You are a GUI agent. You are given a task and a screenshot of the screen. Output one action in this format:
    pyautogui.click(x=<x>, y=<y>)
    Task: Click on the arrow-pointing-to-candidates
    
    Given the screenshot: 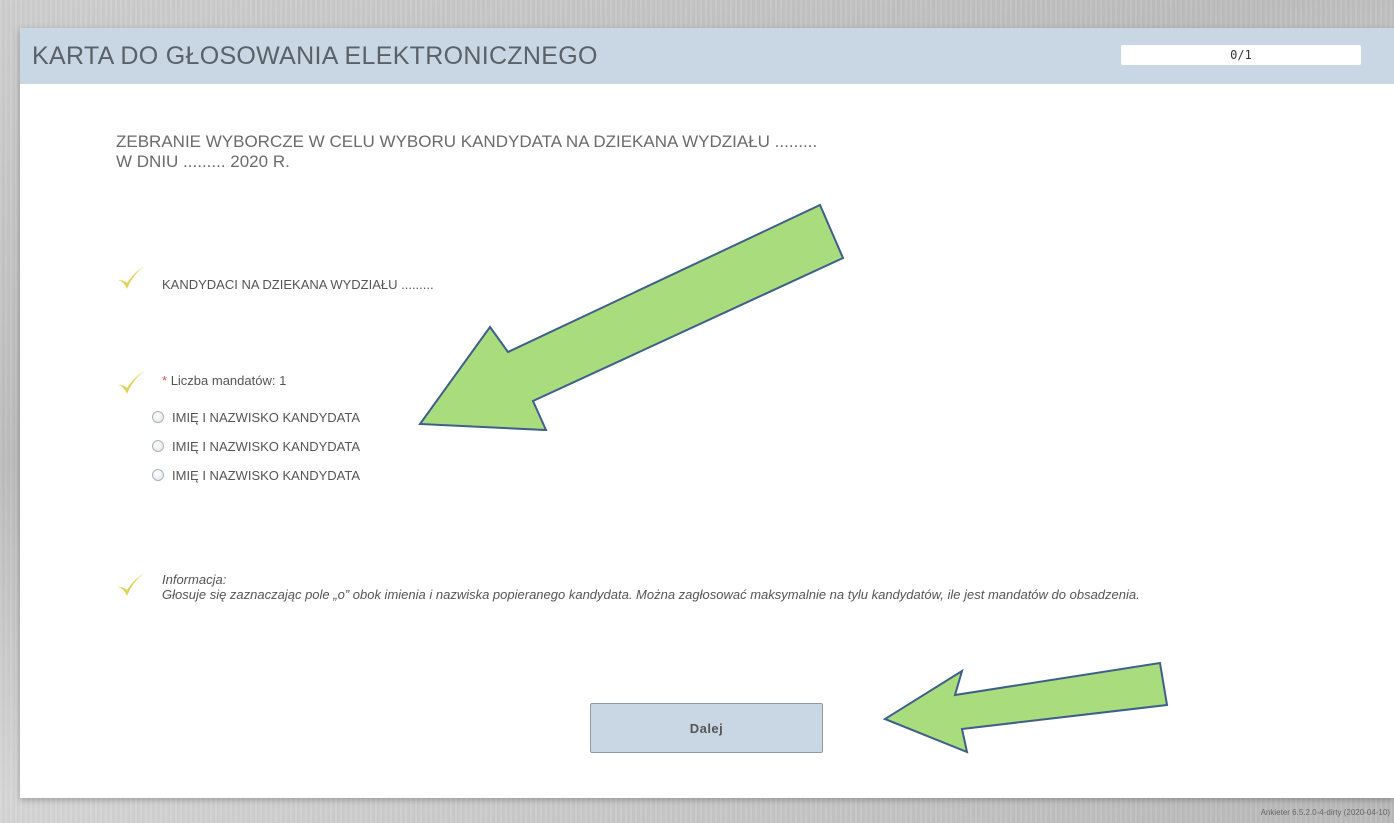 What is the action you would take?
    pyautogui.click(x=631, y=317)
    